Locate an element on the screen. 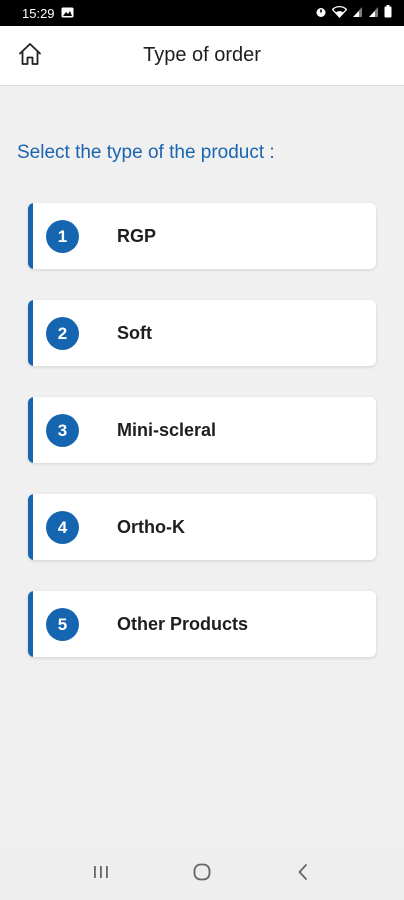 This screenshot has width=404, height=900. section-prompt: Select the type of the product : is located at coordinates (146, 152).